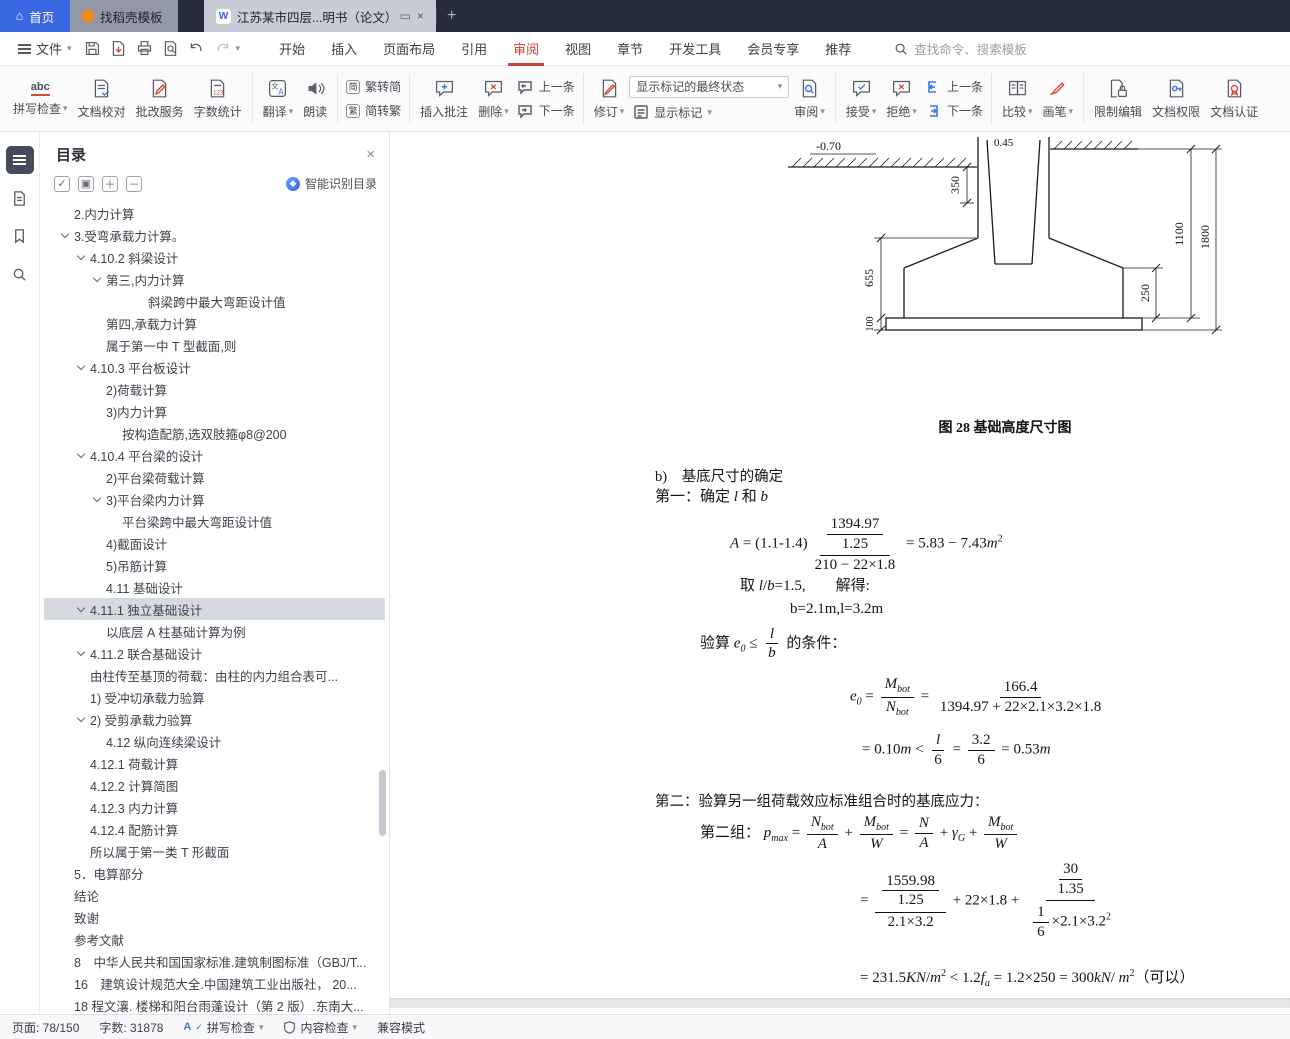  Describe the element at coordinates (45, 48) in the screenshot. I see `file-menu: 文件 ▾` at that location.